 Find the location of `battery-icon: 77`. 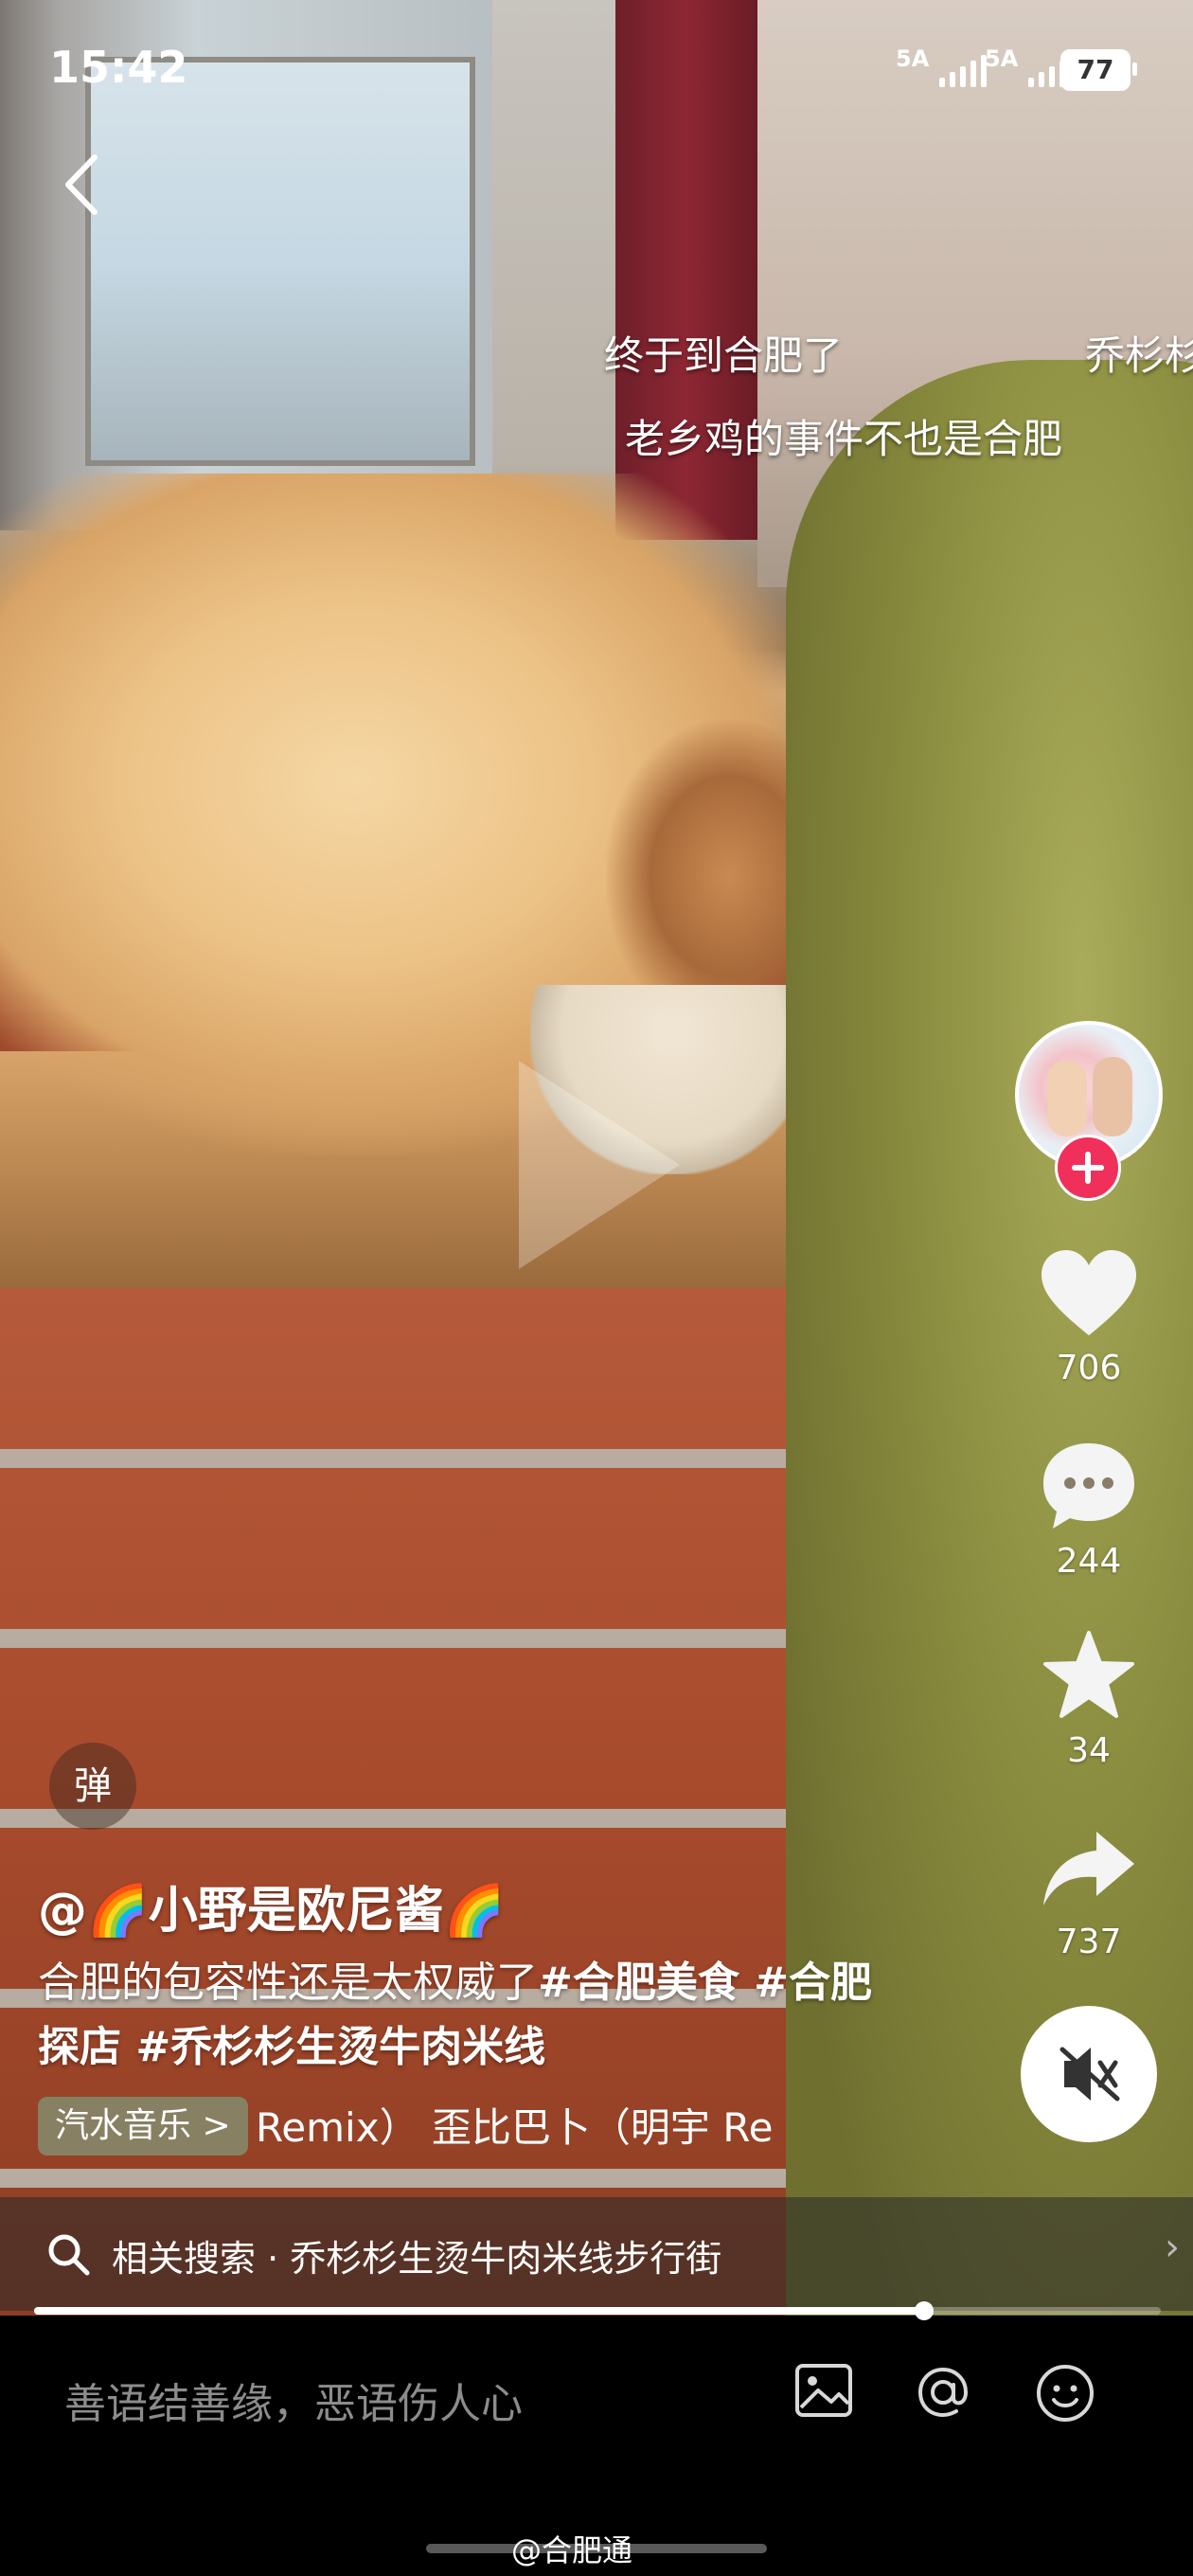

battery-icon: 77 is located at coordinates (1098, 70).